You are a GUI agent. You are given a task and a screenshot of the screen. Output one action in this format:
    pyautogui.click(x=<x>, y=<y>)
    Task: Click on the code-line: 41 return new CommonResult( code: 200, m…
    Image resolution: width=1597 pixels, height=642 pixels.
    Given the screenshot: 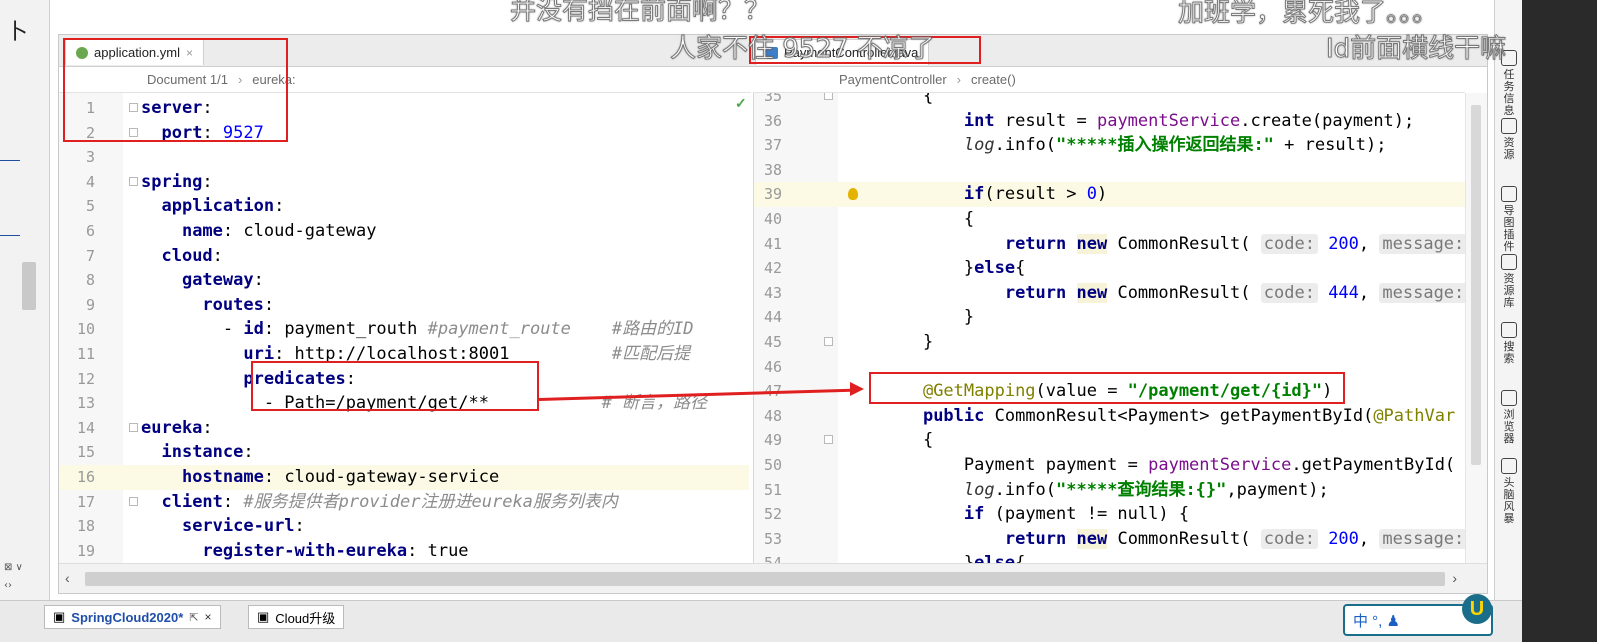 What is the action you would take?
    pyautogui.click(x=1109, y=244)
    